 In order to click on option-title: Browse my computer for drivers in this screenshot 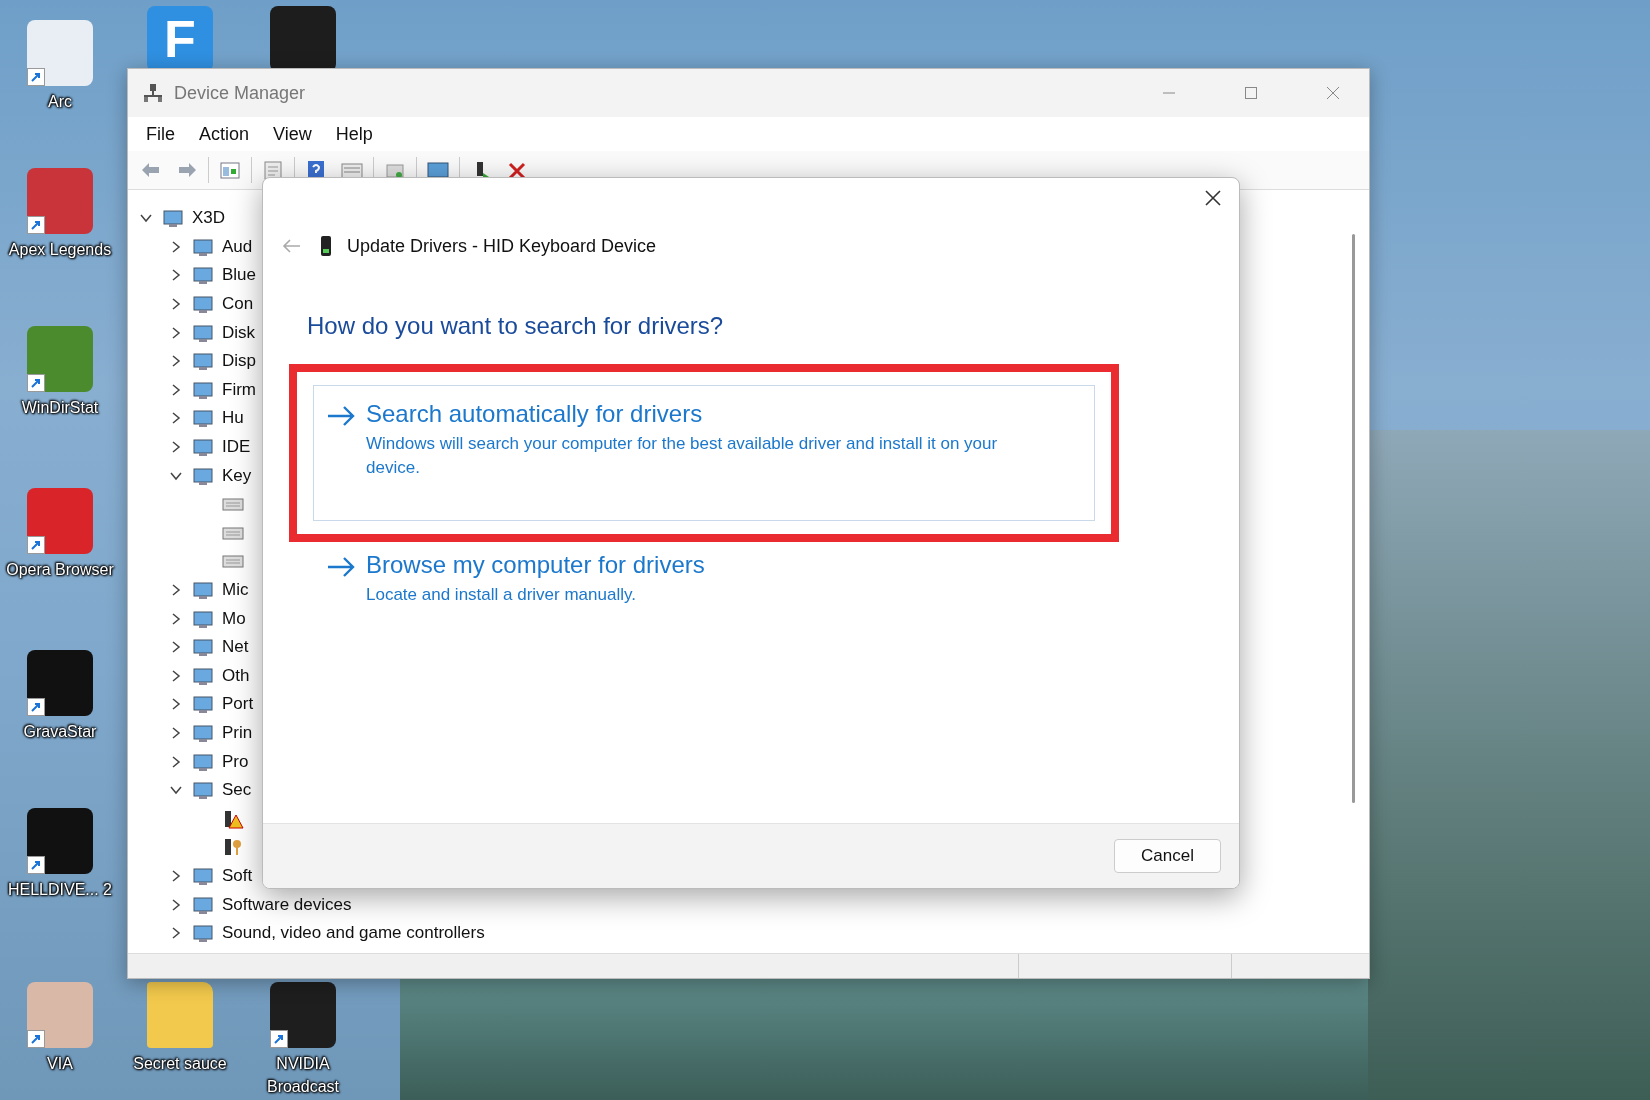, I will do `click(535, 565)`.